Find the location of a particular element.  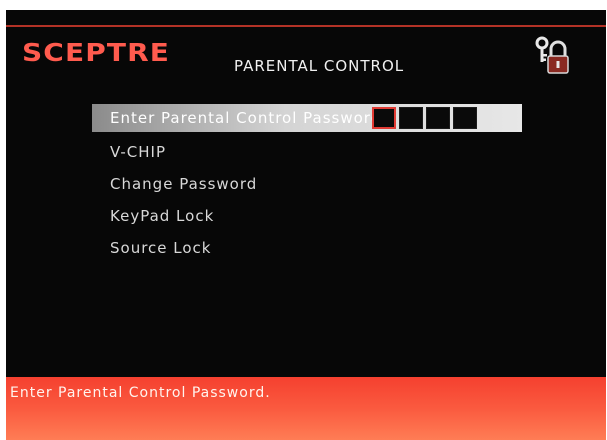

menu-item-label: KeyPad Lock is located at coordinates (162, 216).